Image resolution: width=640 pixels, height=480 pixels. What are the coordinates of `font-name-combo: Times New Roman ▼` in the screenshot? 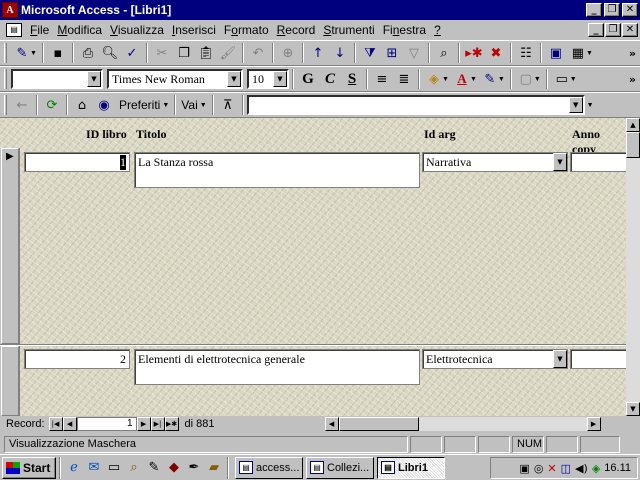 It's located at (175, 79).